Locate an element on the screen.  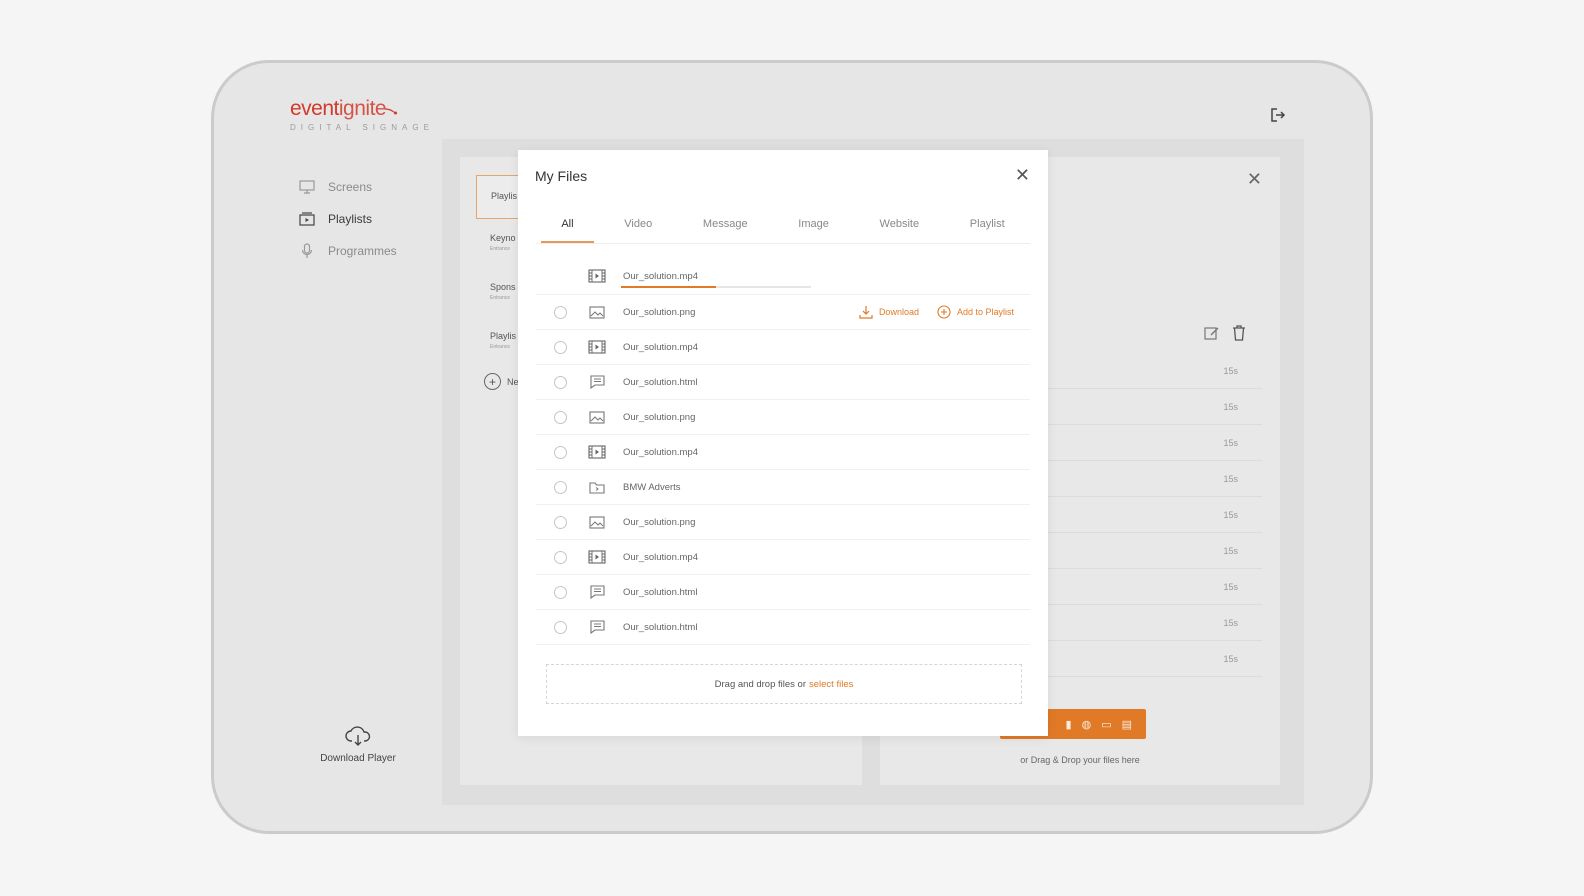
sidebar-item-programmes: Programmes is located at coordinates (378, 251).